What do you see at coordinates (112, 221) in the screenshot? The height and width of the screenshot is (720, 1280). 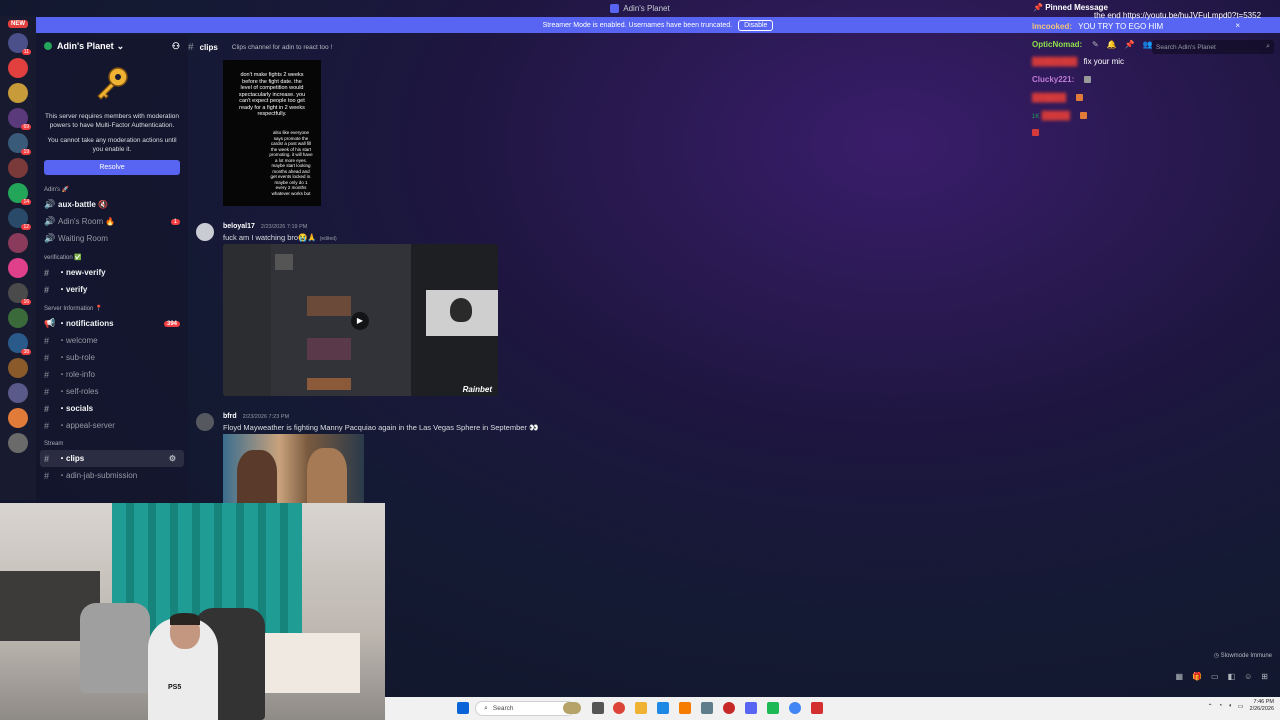 I see `channel-adins-room: 🔊 Adin's Room 🔥 1` at bounding box center [112, 221].